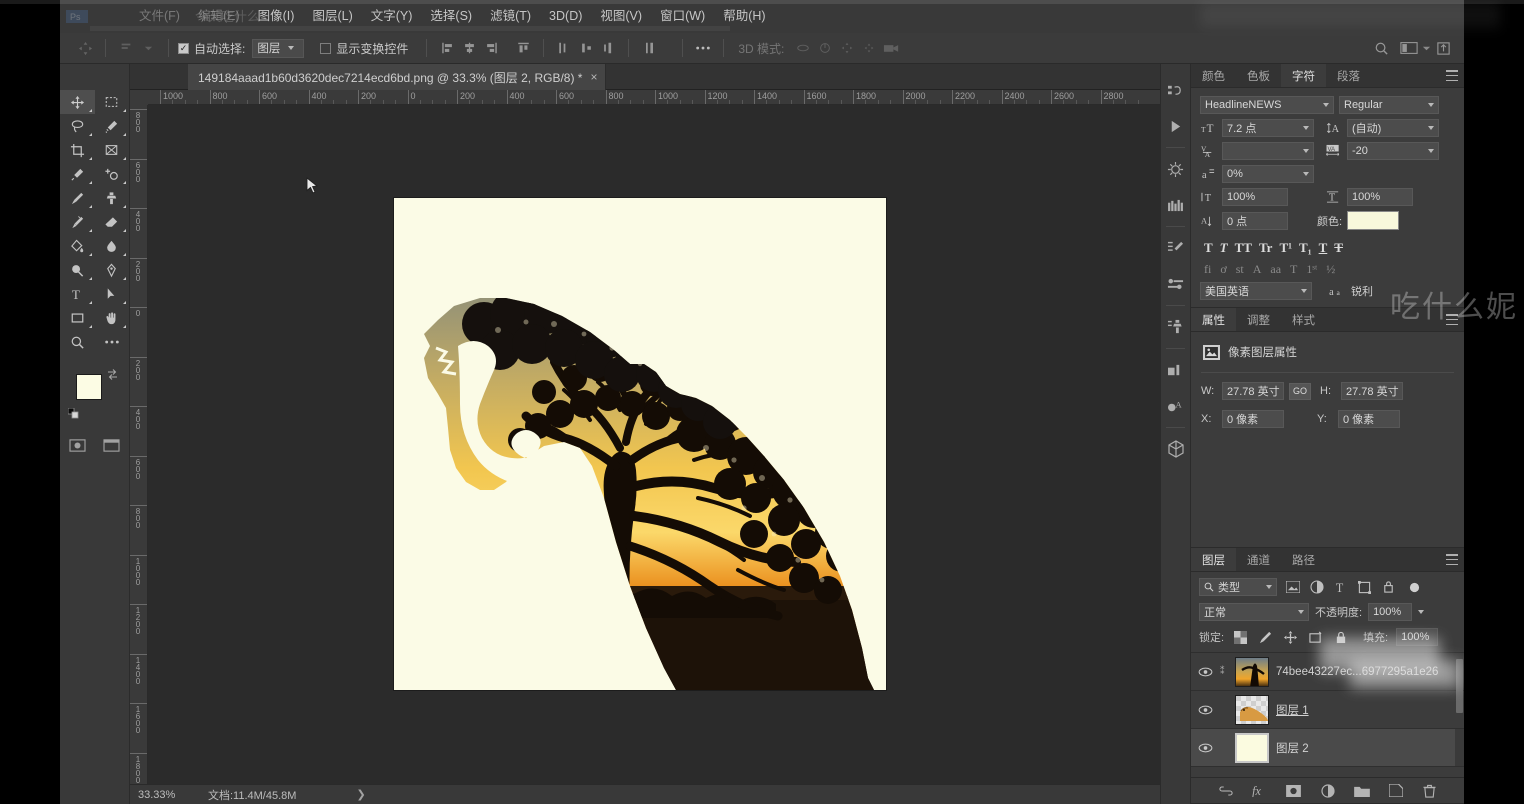 Image resolution: width=1524 pixels, height=804 pixels. What do you see at coordinates (1213, 559) in the screenshot?
I see `tab-layers: 图层` at bounding box center [1213, 559].